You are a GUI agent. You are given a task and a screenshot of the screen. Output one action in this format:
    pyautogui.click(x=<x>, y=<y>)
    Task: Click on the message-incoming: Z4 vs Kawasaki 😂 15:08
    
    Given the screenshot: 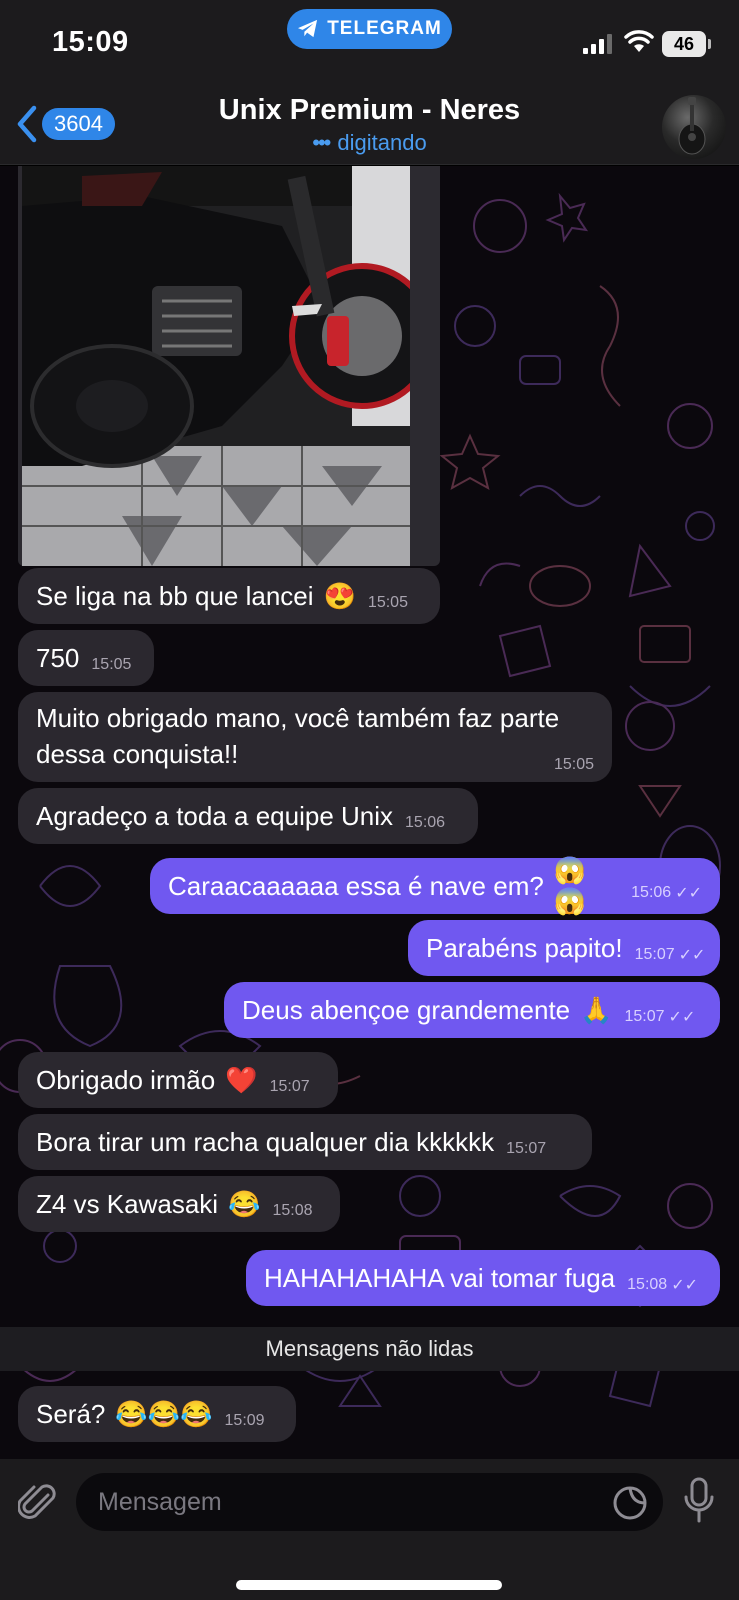 What is the action you would take?
    pyautogui.click(x=179, y=1204)
    